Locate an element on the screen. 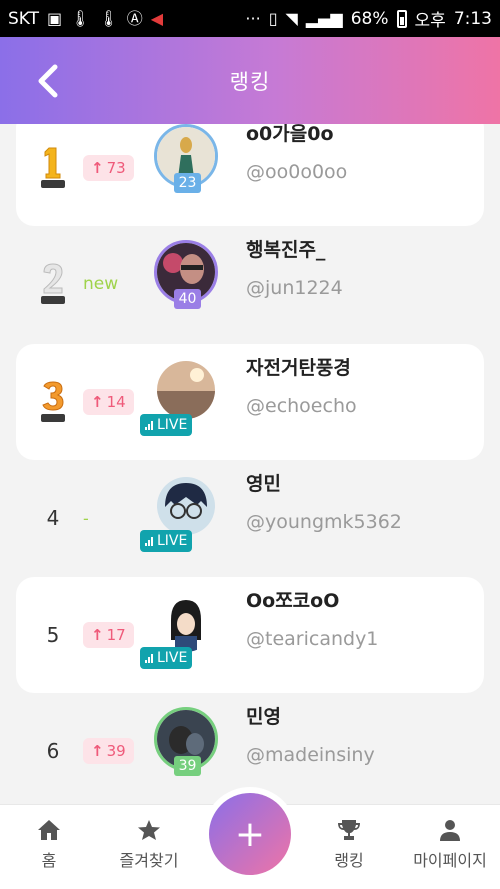 This screenshot has height=889, width=500. user-handle: @madeinsiny is located at coordinates (310, 755).